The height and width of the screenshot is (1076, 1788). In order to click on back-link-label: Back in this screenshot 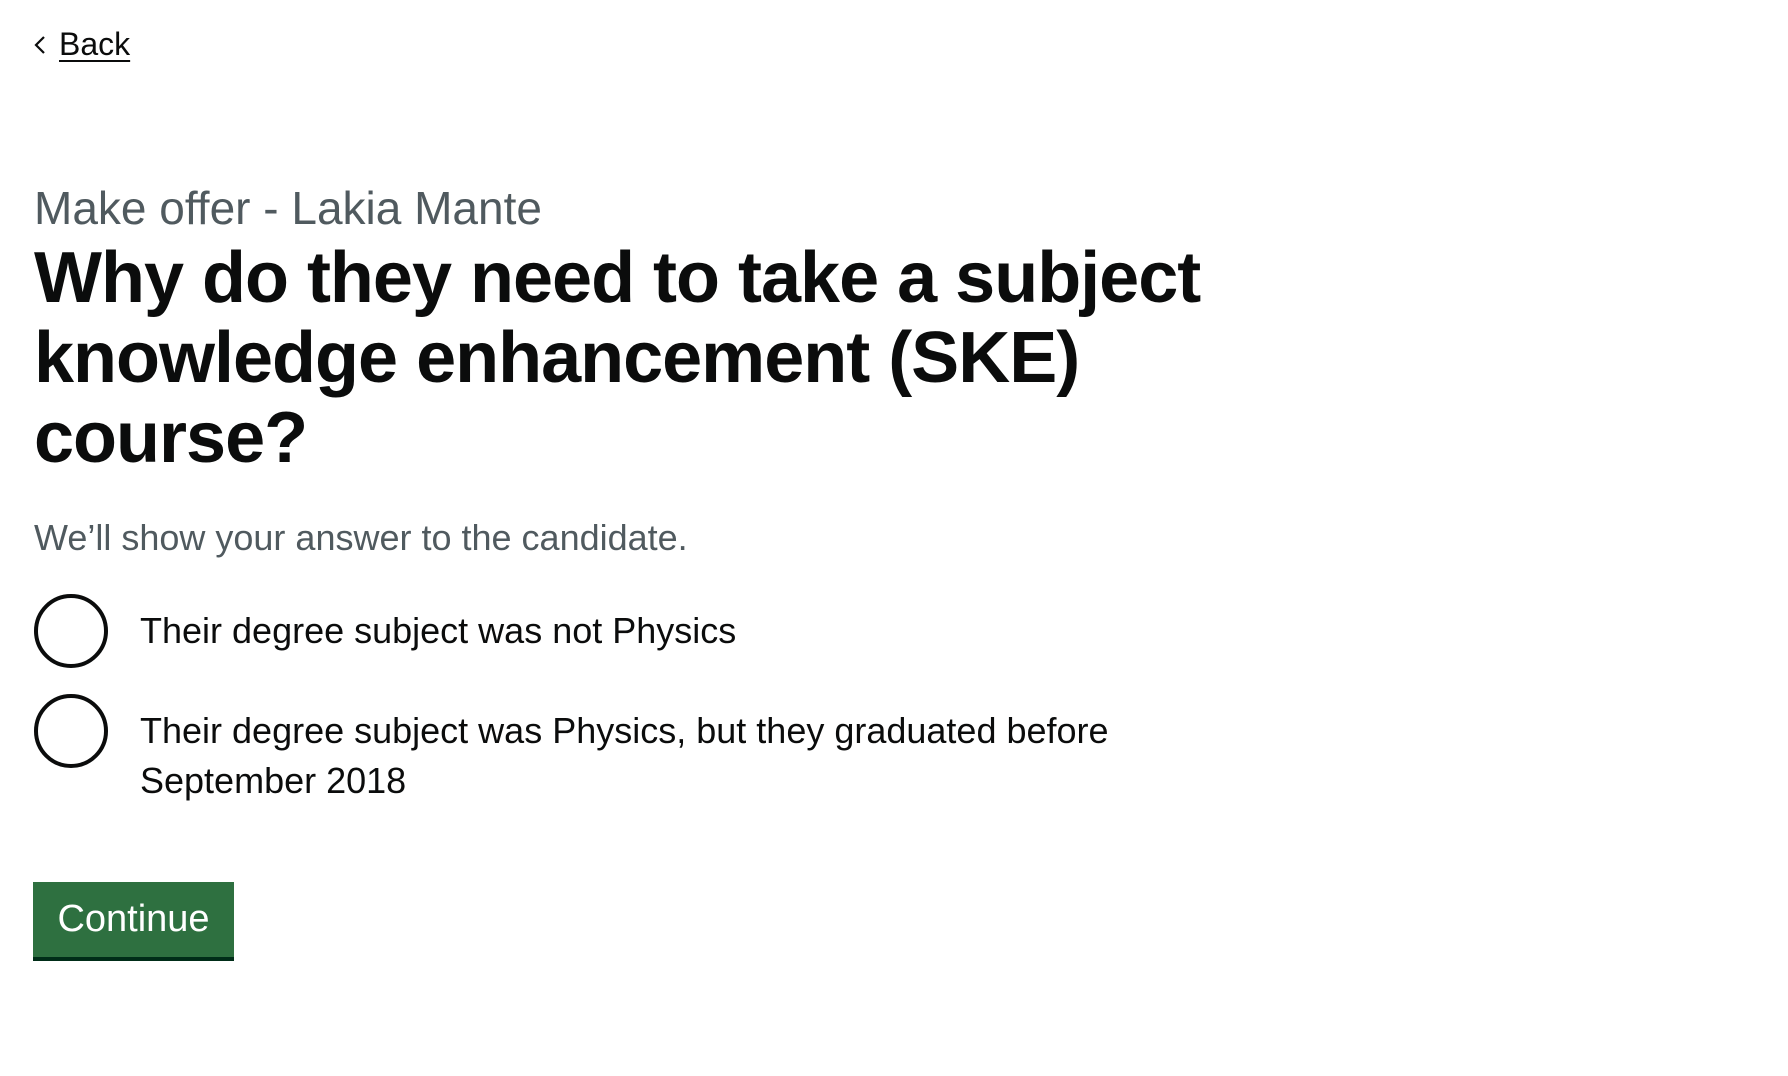, I will do `click(94, 44)`.